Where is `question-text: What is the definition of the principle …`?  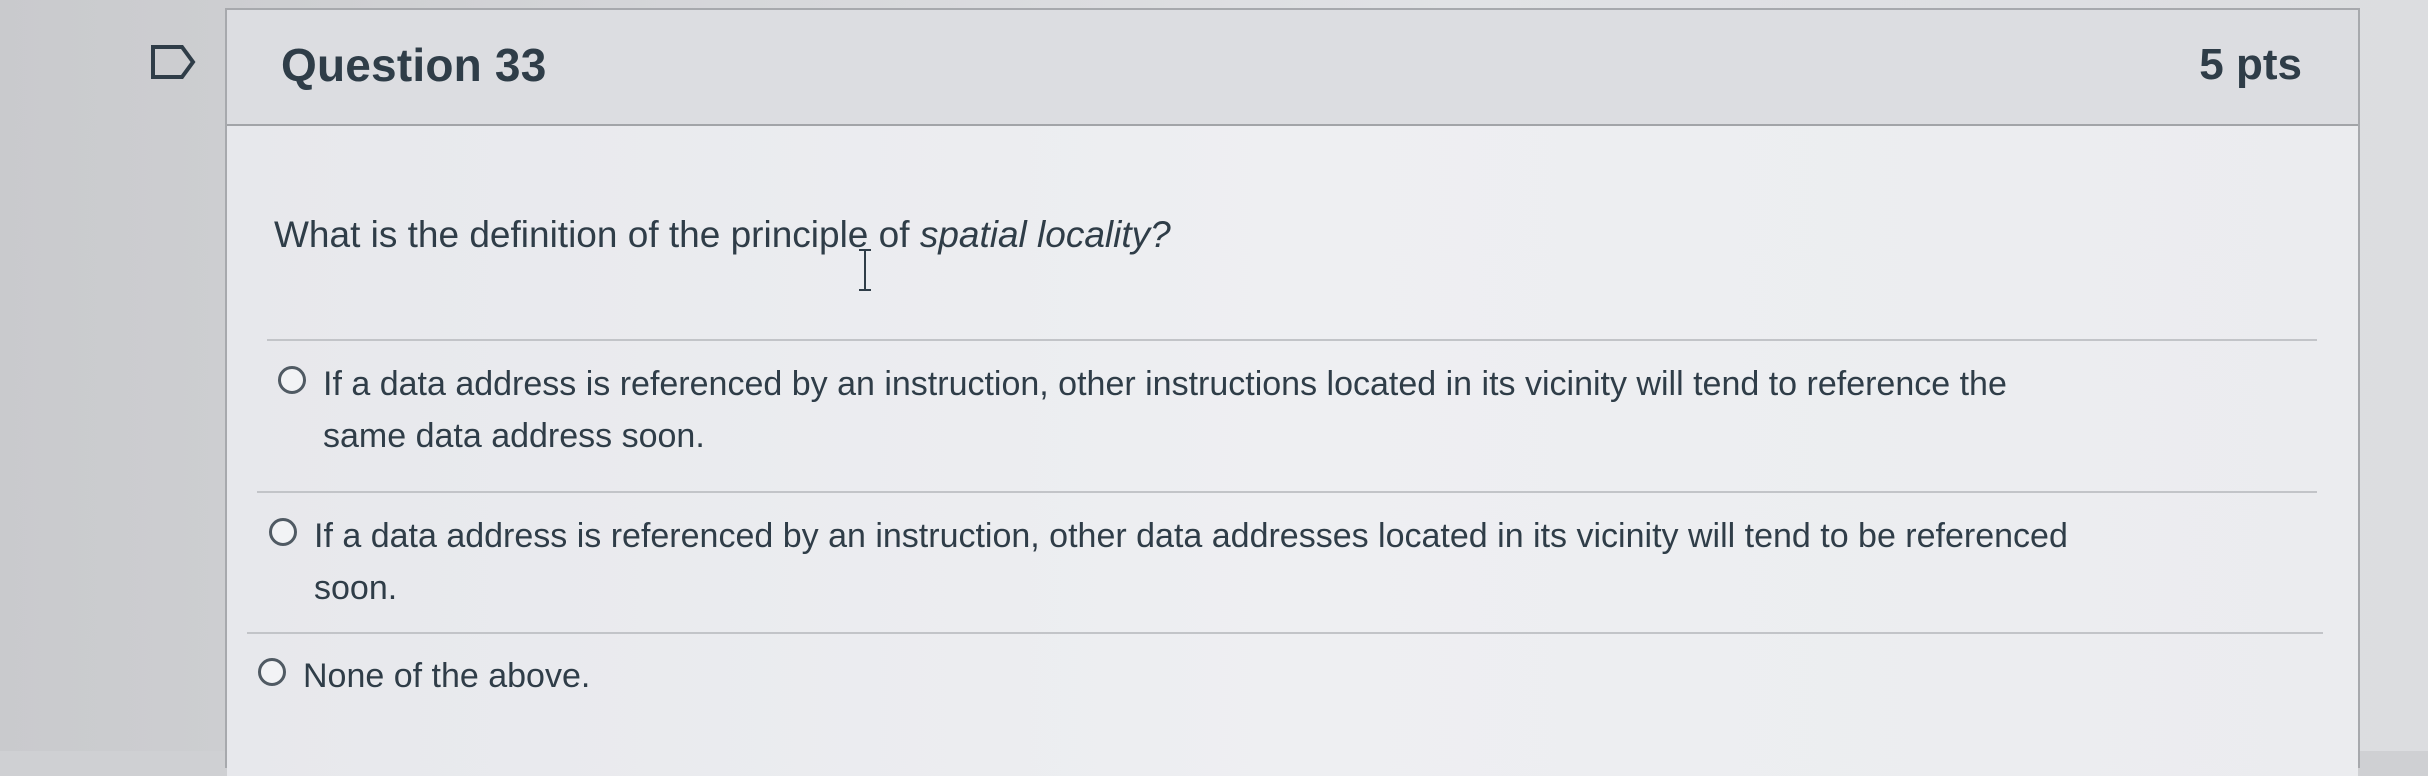
question-text: What is the definition of the principle … is located at coordinates (722, 235).